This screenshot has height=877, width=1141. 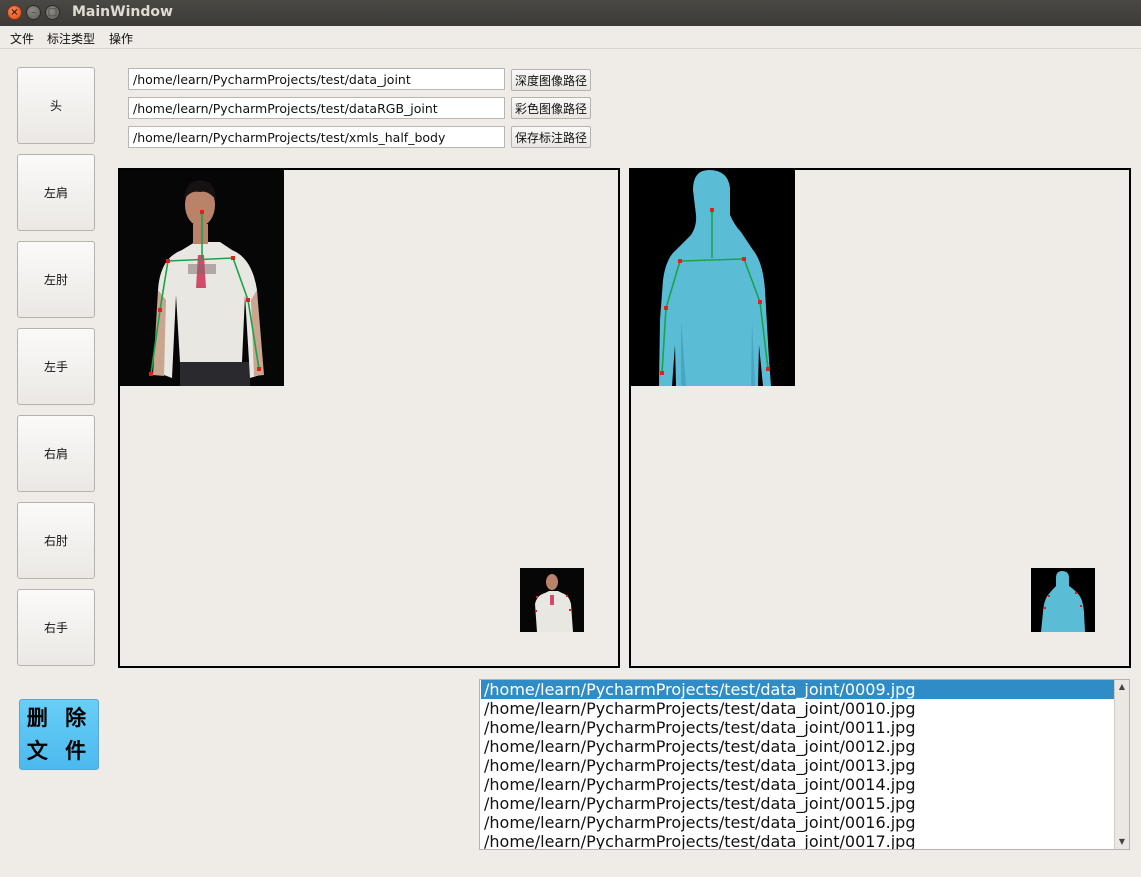 I want to click on window-title: MainWindow, so click(x=122, y=12).